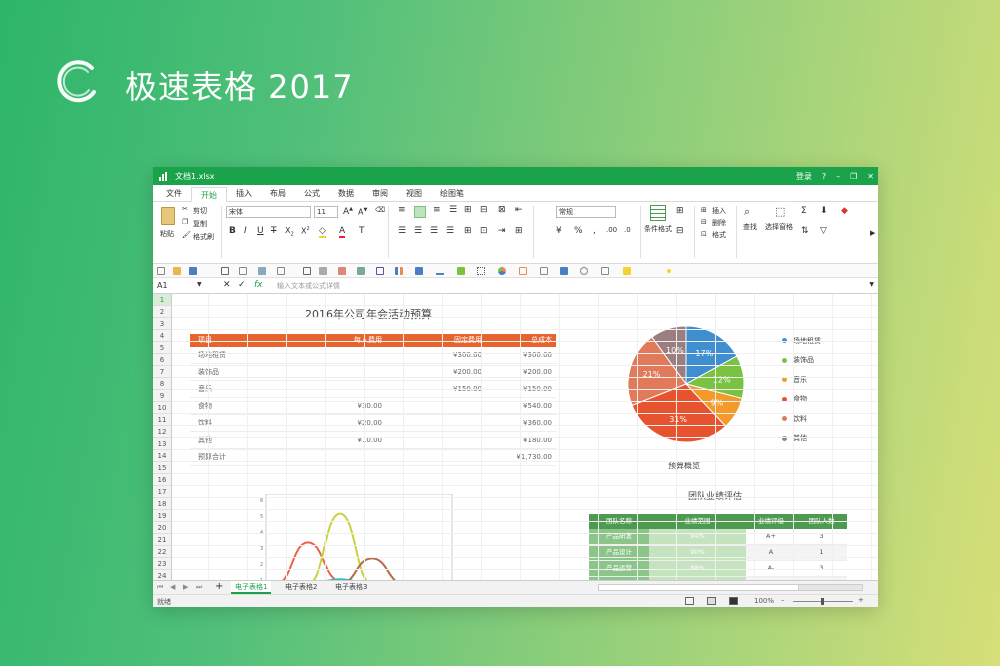  I want to click on budget-cell: ¥1,730.00, so click(531, 457).